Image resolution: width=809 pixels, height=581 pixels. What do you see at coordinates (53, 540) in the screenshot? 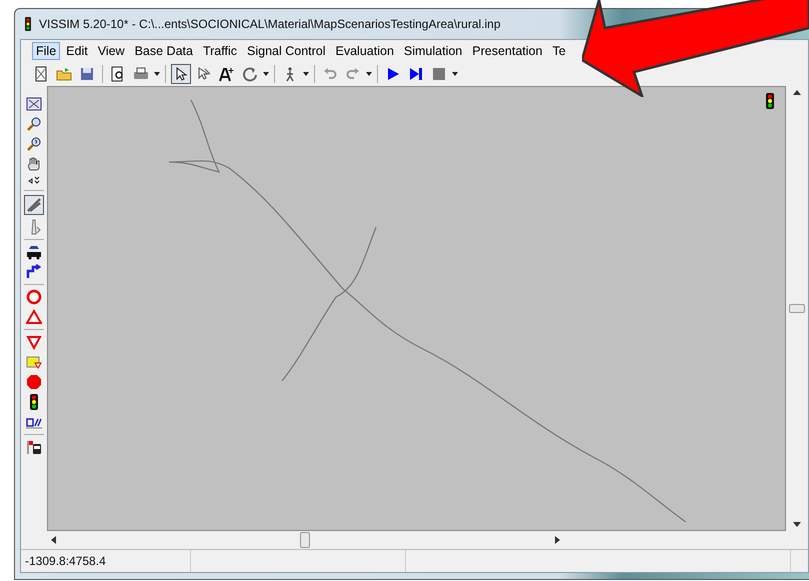
I see `scroll-left-arrow-icon` at bounding box center [53, 540].